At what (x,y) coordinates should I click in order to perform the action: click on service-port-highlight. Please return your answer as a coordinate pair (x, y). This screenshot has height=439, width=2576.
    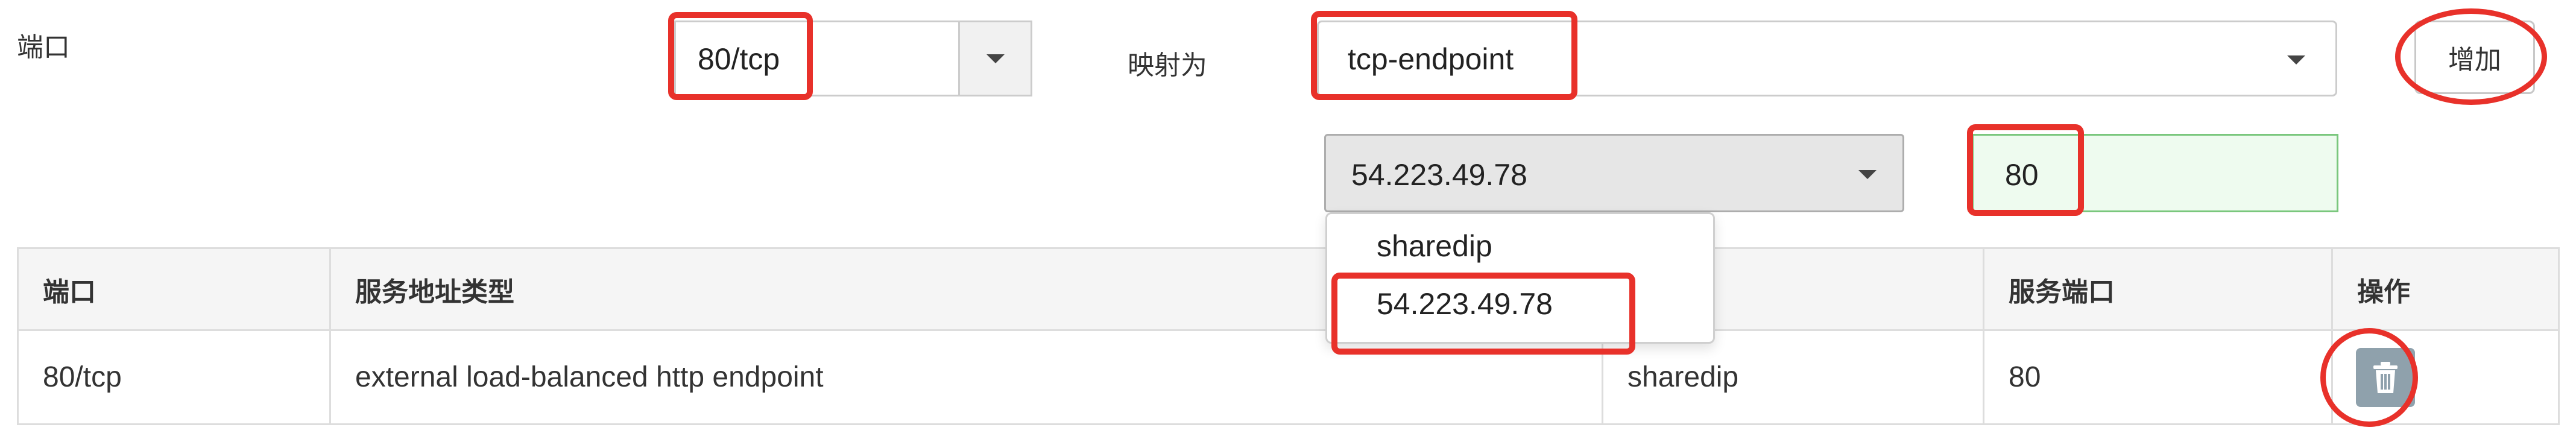
    Looking at the image, I should click on (2025, 170).